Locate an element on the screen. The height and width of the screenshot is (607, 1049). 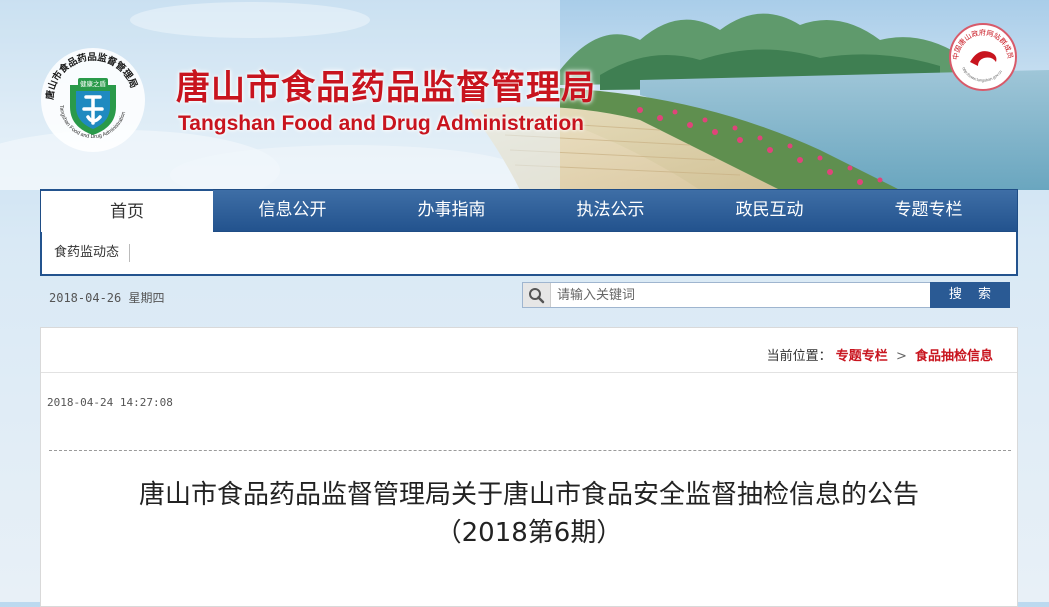
sub-nav: 食药监动态 is located at coordinates (529, 254).